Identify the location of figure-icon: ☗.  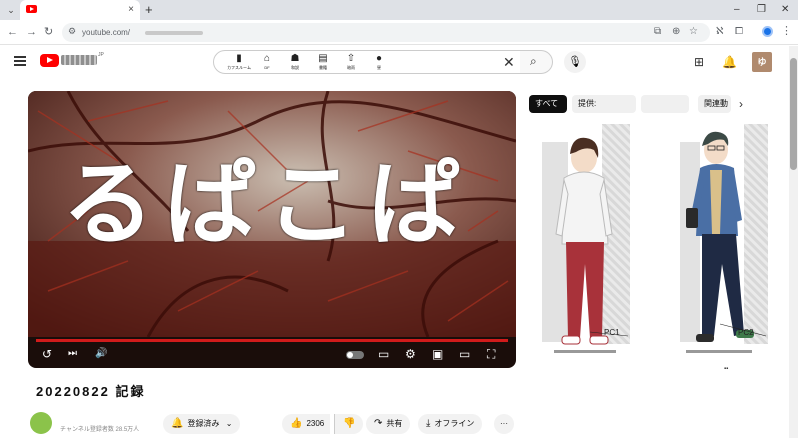
(295, 58).